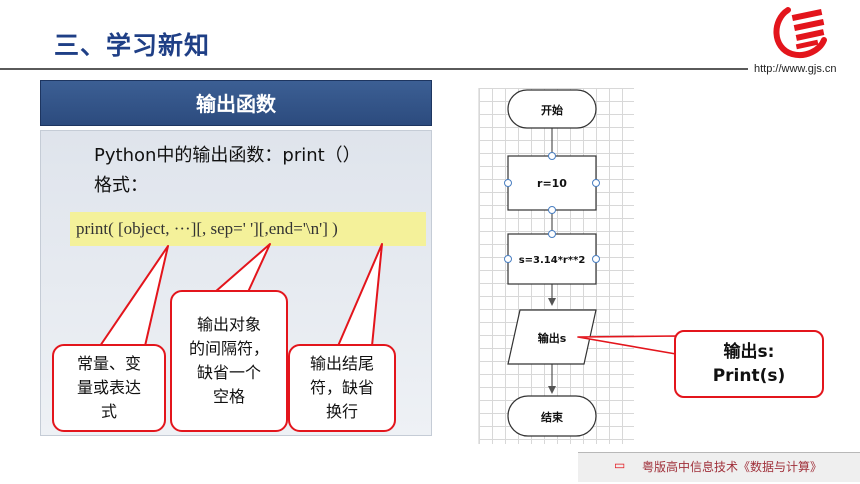 This screenshot has width=860, height=484. Describe the element at coordinates (228, 372) in the screenshot. I see `note-sep-line: 缺省一个` at that location.